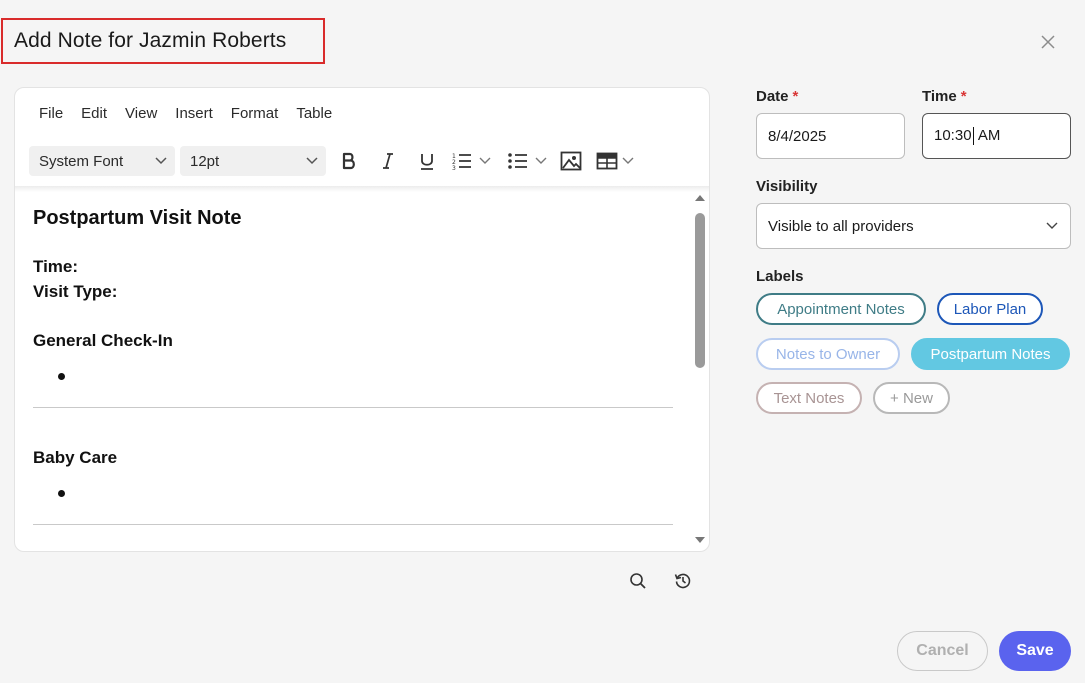 This screenshot has width=1085, height=683. I want to click on scroll-down-icon, so click(700, 540).